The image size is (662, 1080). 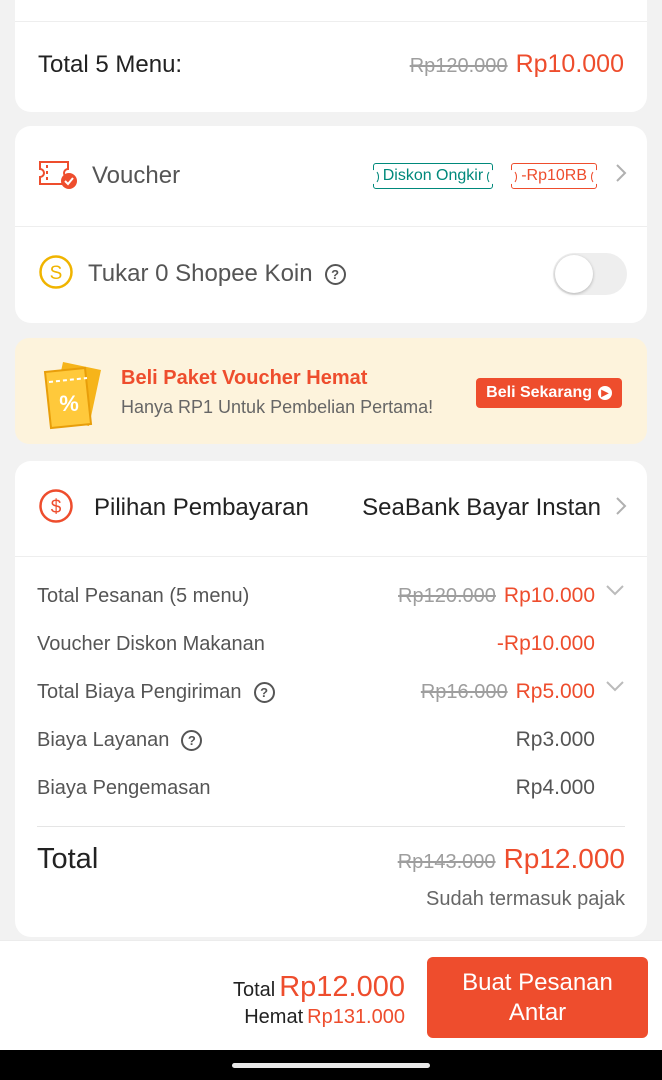 I want to click on voucher-ticket-icon, so click(x=58, y=176).